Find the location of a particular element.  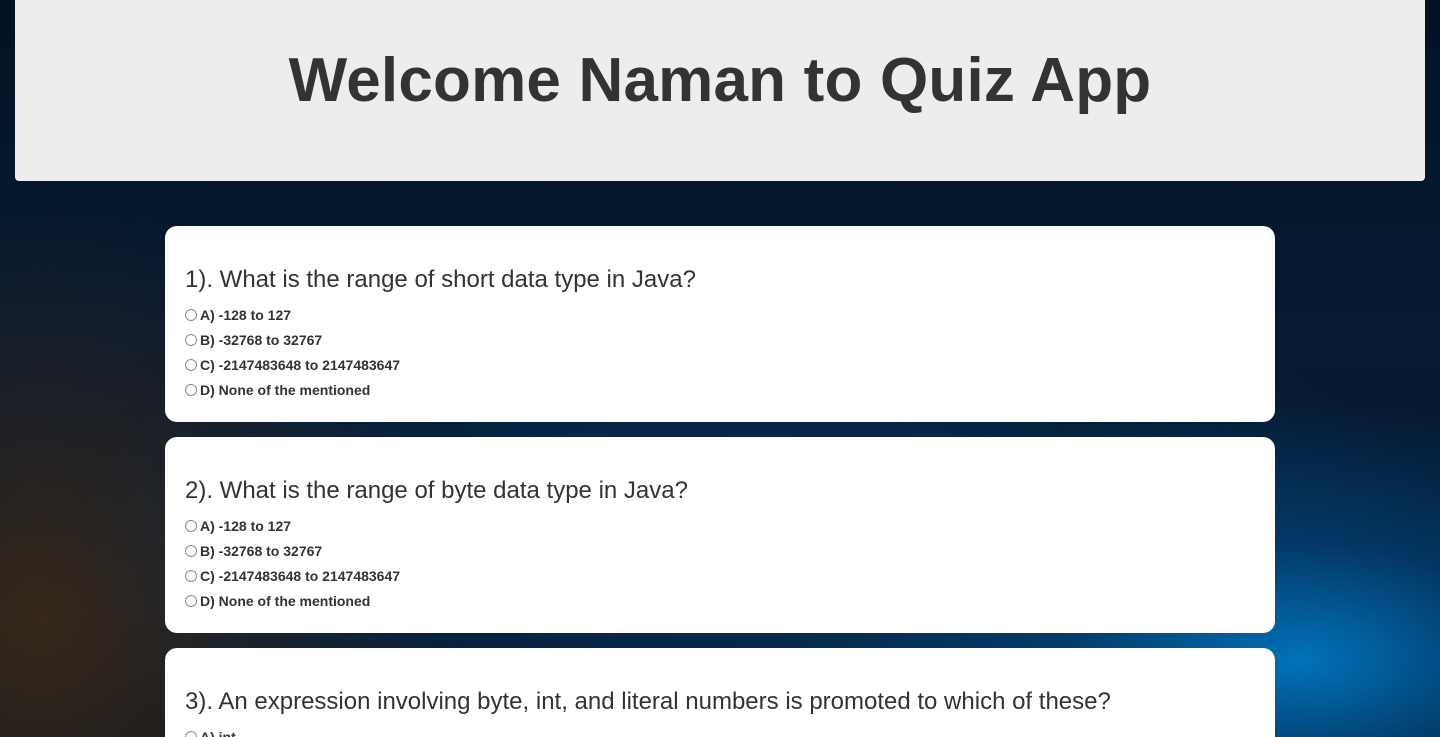

page-title: Welcome Naman to Quiz App is located at coordinates (720, 80).